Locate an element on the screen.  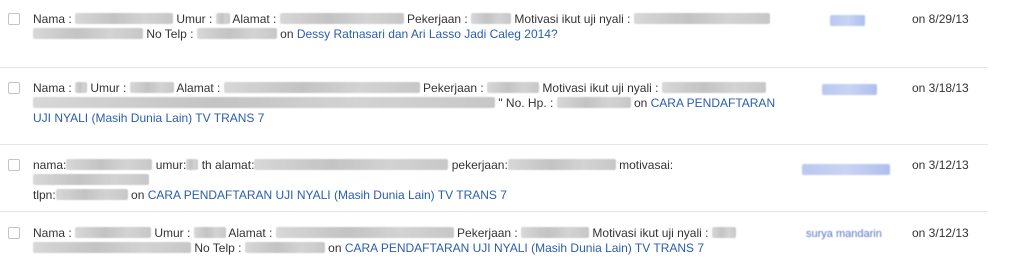
comment-date: on 8/29/13 is located at coordinates (940, 19).